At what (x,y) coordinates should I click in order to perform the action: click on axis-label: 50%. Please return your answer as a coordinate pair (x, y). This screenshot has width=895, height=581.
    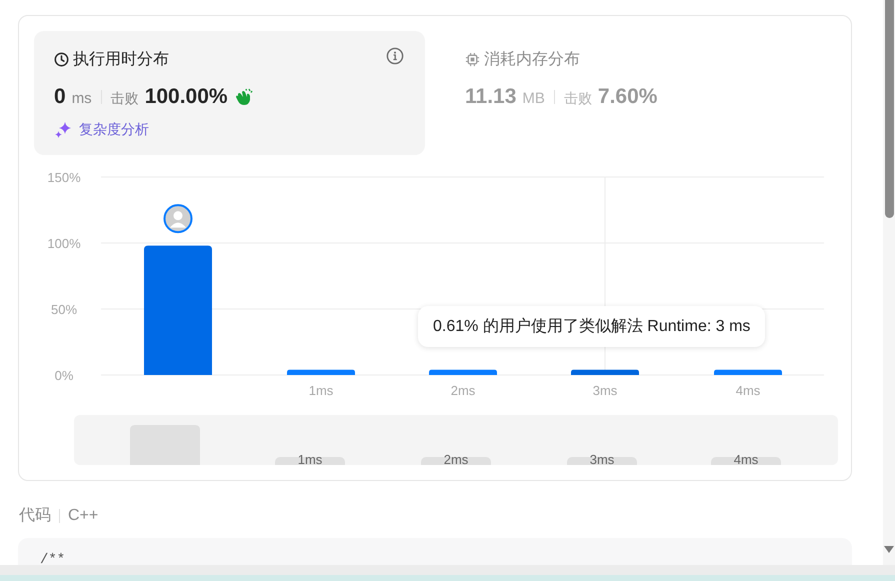
    Looking at the image, I should click on (64, 309).